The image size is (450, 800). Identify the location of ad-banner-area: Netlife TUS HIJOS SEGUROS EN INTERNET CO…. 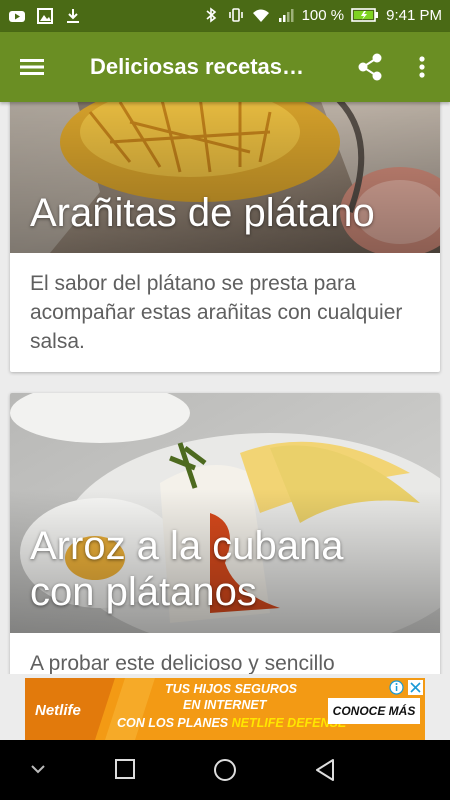
(225, 707).